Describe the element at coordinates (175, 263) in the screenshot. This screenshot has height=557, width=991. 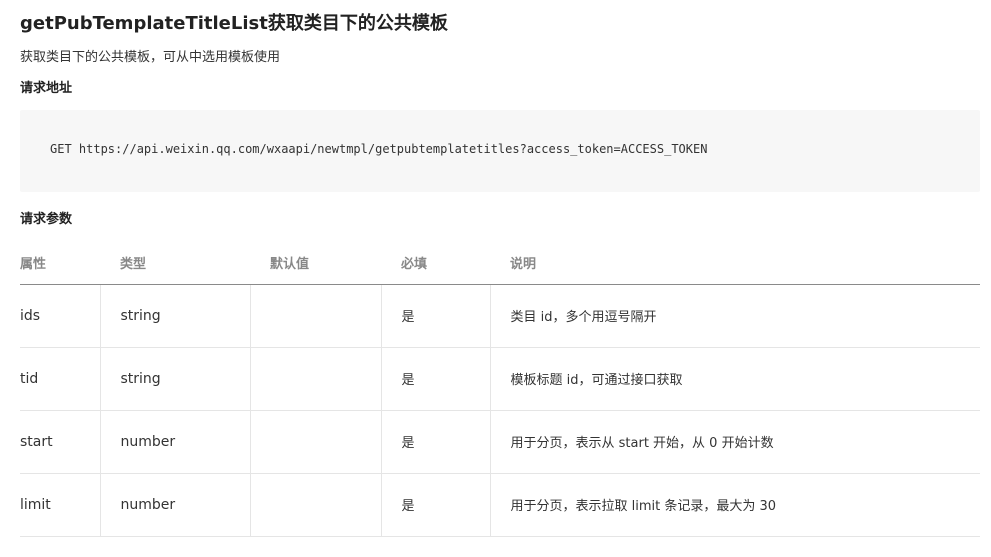
I see `header-type: 类型` at that location.